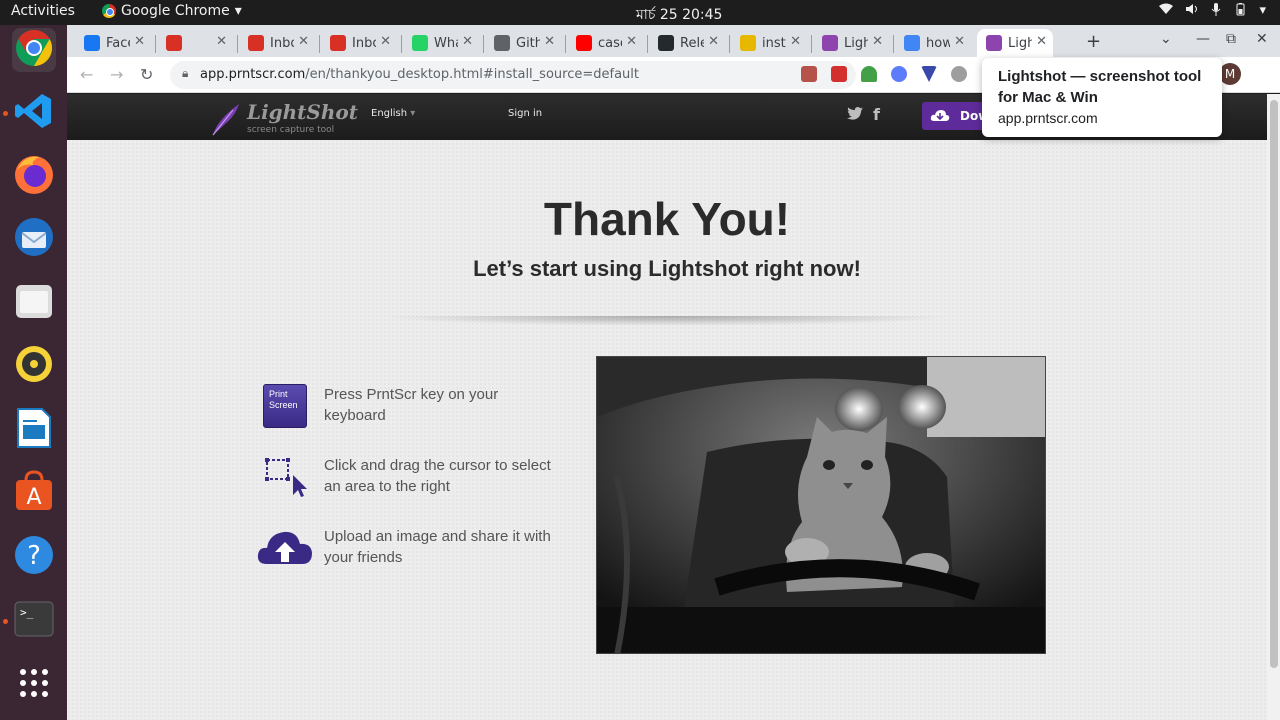 The image size is (1280, 720). I want to click on page-scrollbar, so click(1273, 407).